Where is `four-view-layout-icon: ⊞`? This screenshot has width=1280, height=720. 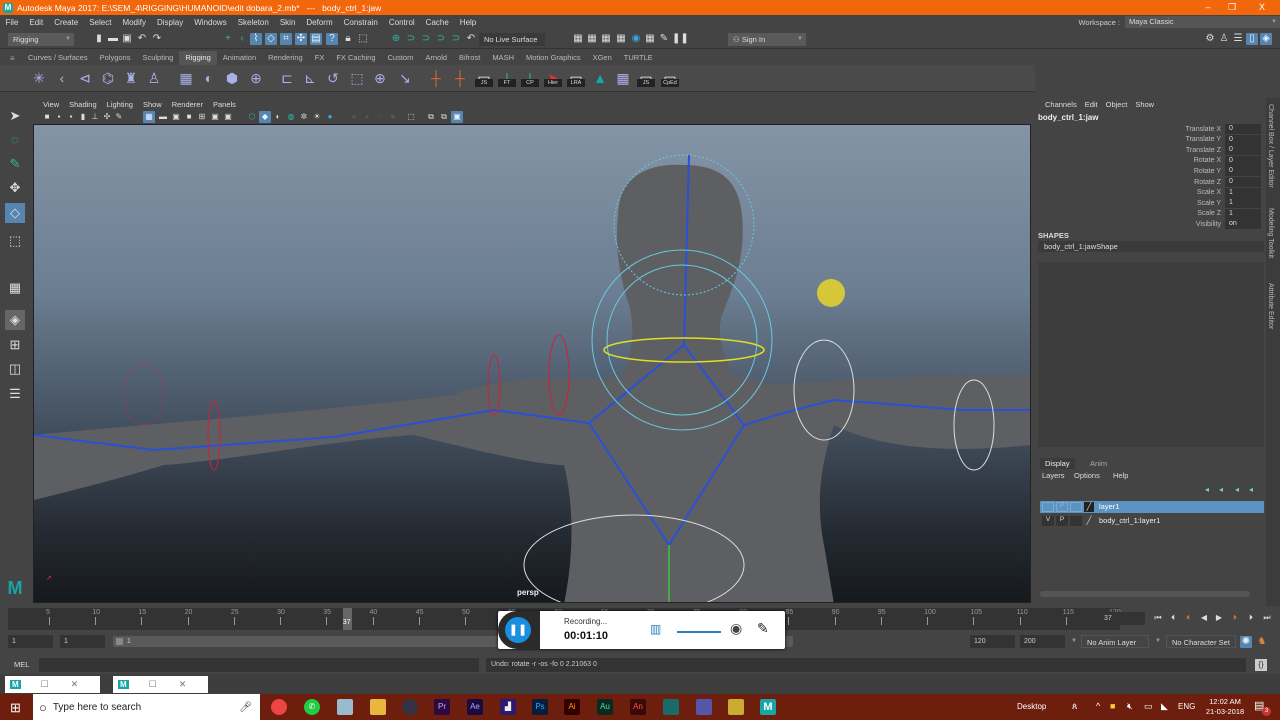
four-view-layout-icon: ⊞ is located at coordinates (15, 345).